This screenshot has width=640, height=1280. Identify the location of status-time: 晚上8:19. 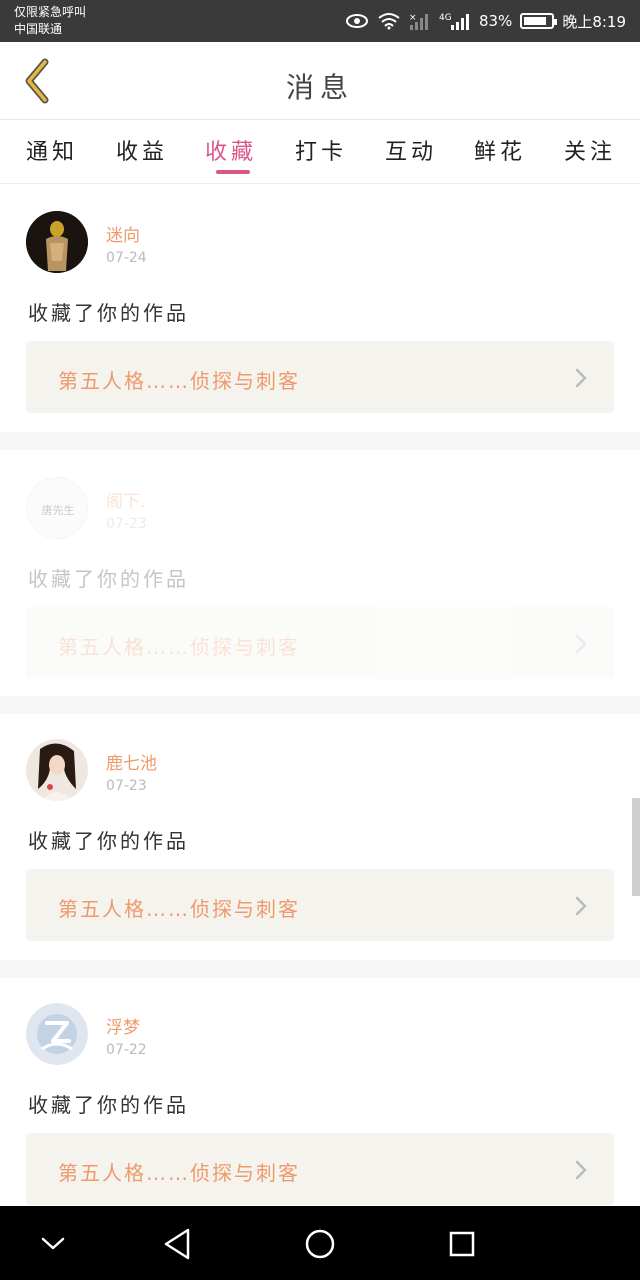
(594, 21).